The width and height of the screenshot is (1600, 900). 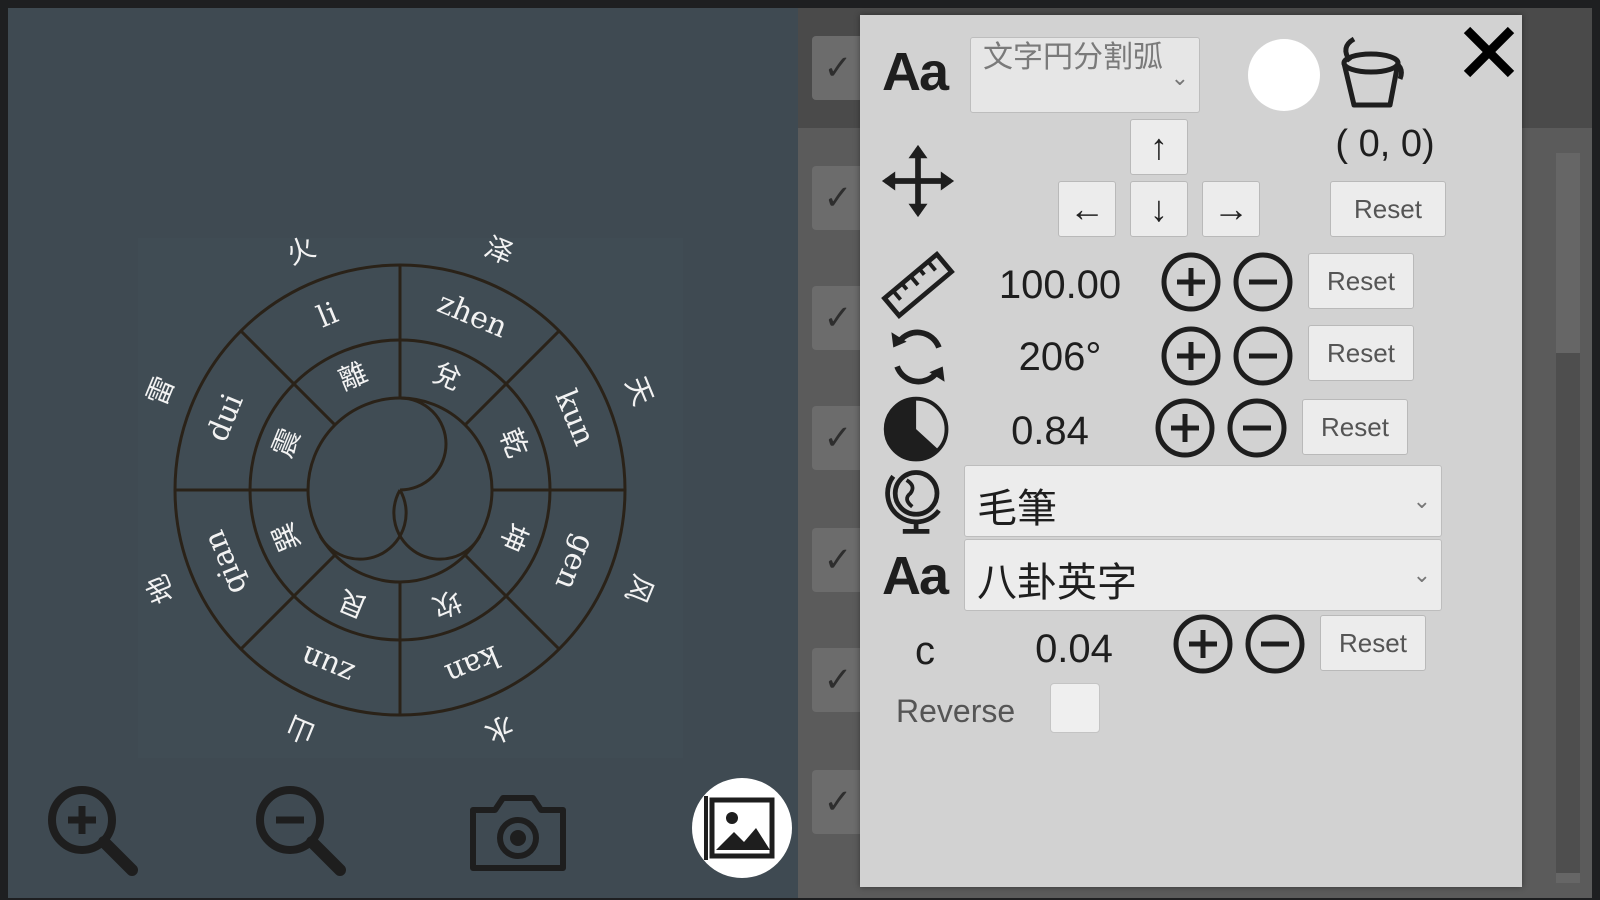 I want to click on camera-button, so click(x=518, y=833).